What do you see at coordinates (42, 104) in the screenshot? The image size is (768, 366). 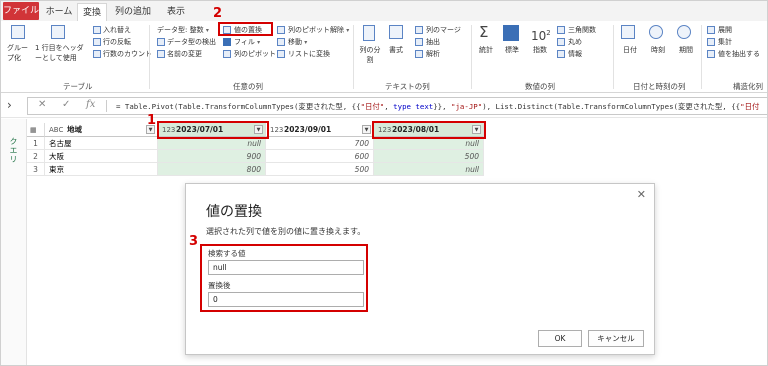 I see `cancel-formula-icon: ✕` at bounding box center [42, 104].